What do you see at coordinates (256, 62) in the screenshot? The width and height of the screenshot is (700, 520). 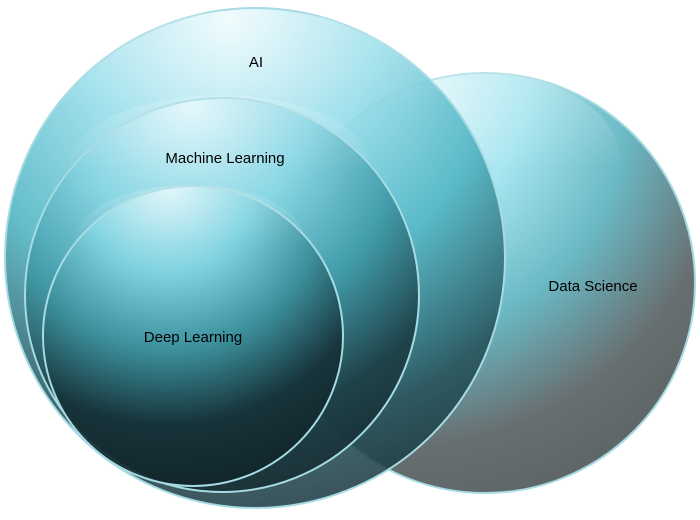 I see `label-ai: AI` at bounding box center [256, 62].